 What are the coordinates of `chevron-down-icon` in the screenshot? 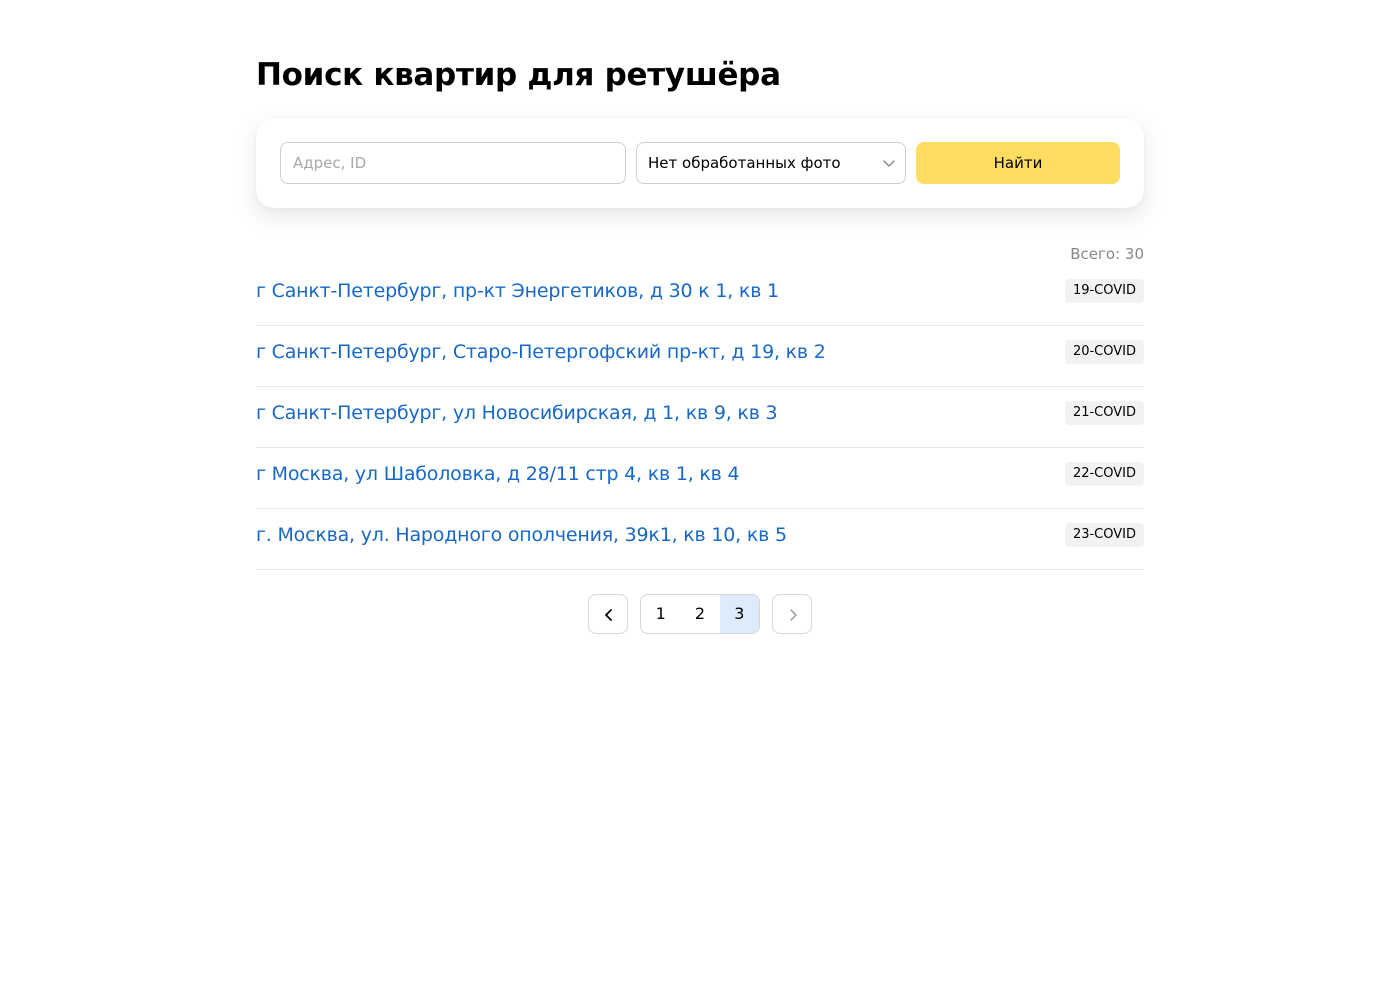 It's located at (889, 163).